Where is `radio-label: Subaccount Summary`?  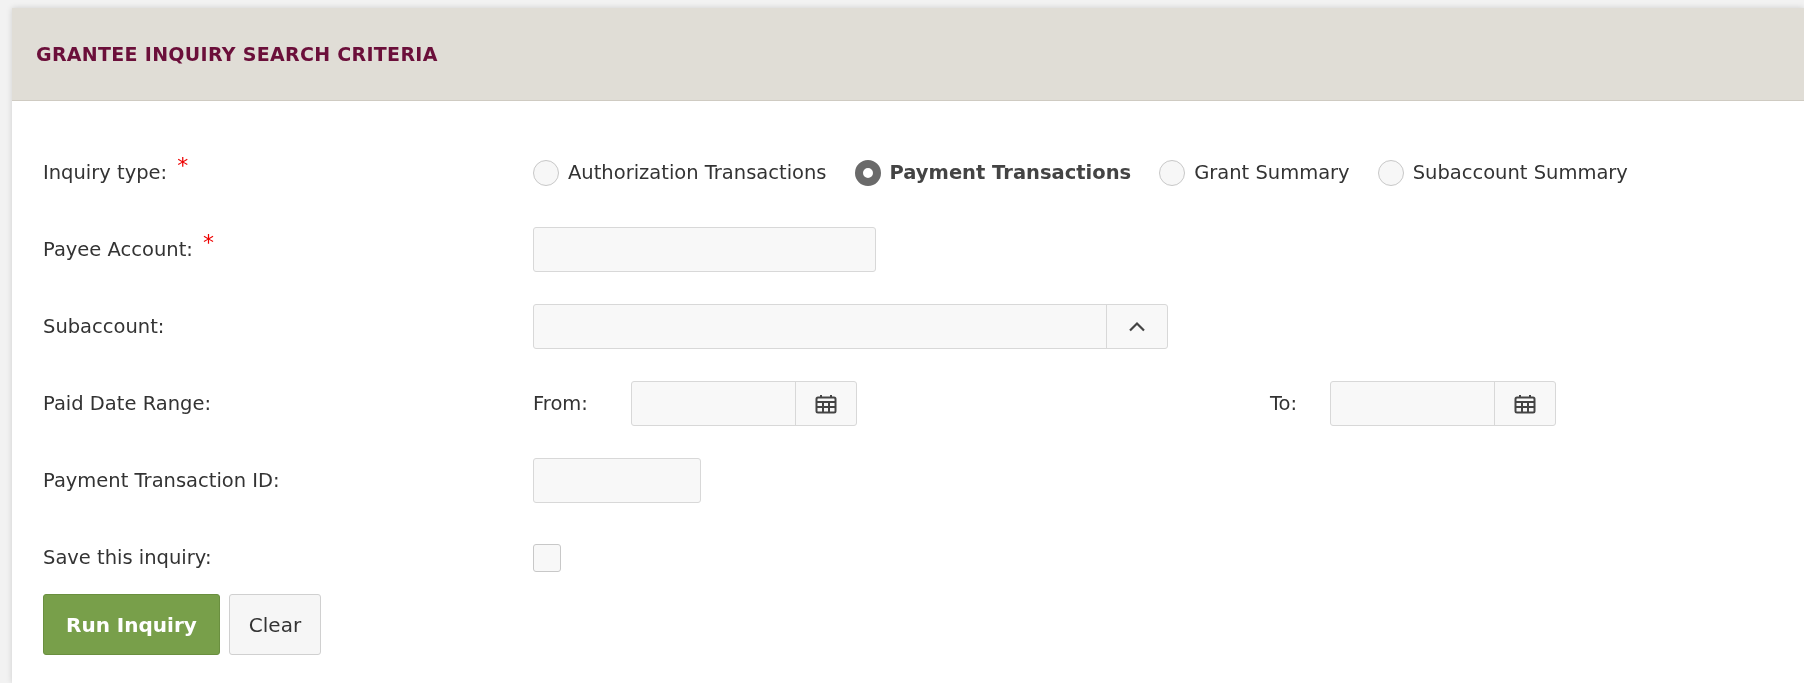
radio-label: Subaccount Summary is located at coordinates (1520, 172).